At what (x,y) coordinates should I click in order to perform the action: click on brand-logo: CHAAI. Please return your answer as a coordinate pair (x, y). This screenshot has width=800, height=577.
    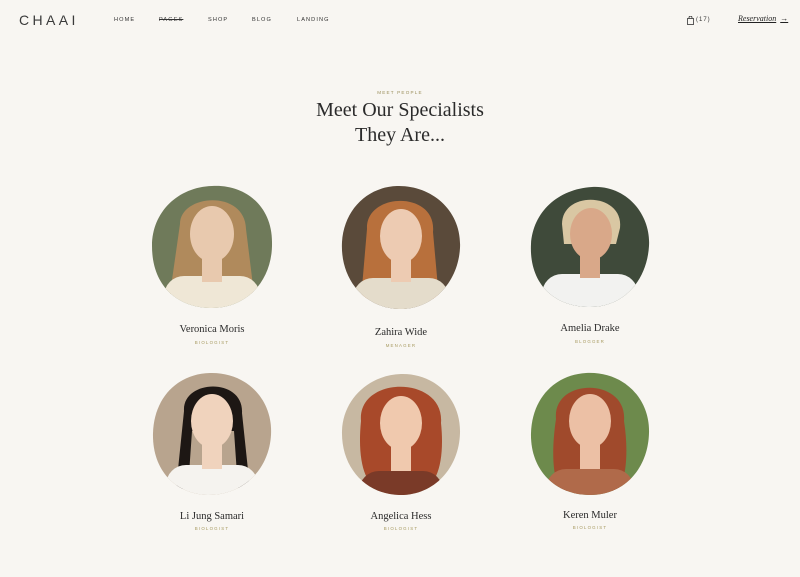
    Looking at the image, I should click on (49, 20).